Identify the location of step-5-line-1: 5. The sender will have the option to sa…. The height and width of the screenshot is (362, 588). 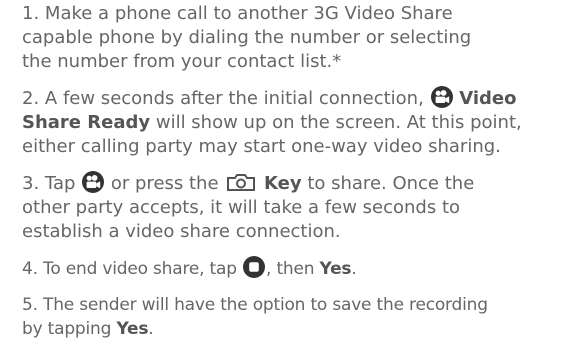
(255, 305).